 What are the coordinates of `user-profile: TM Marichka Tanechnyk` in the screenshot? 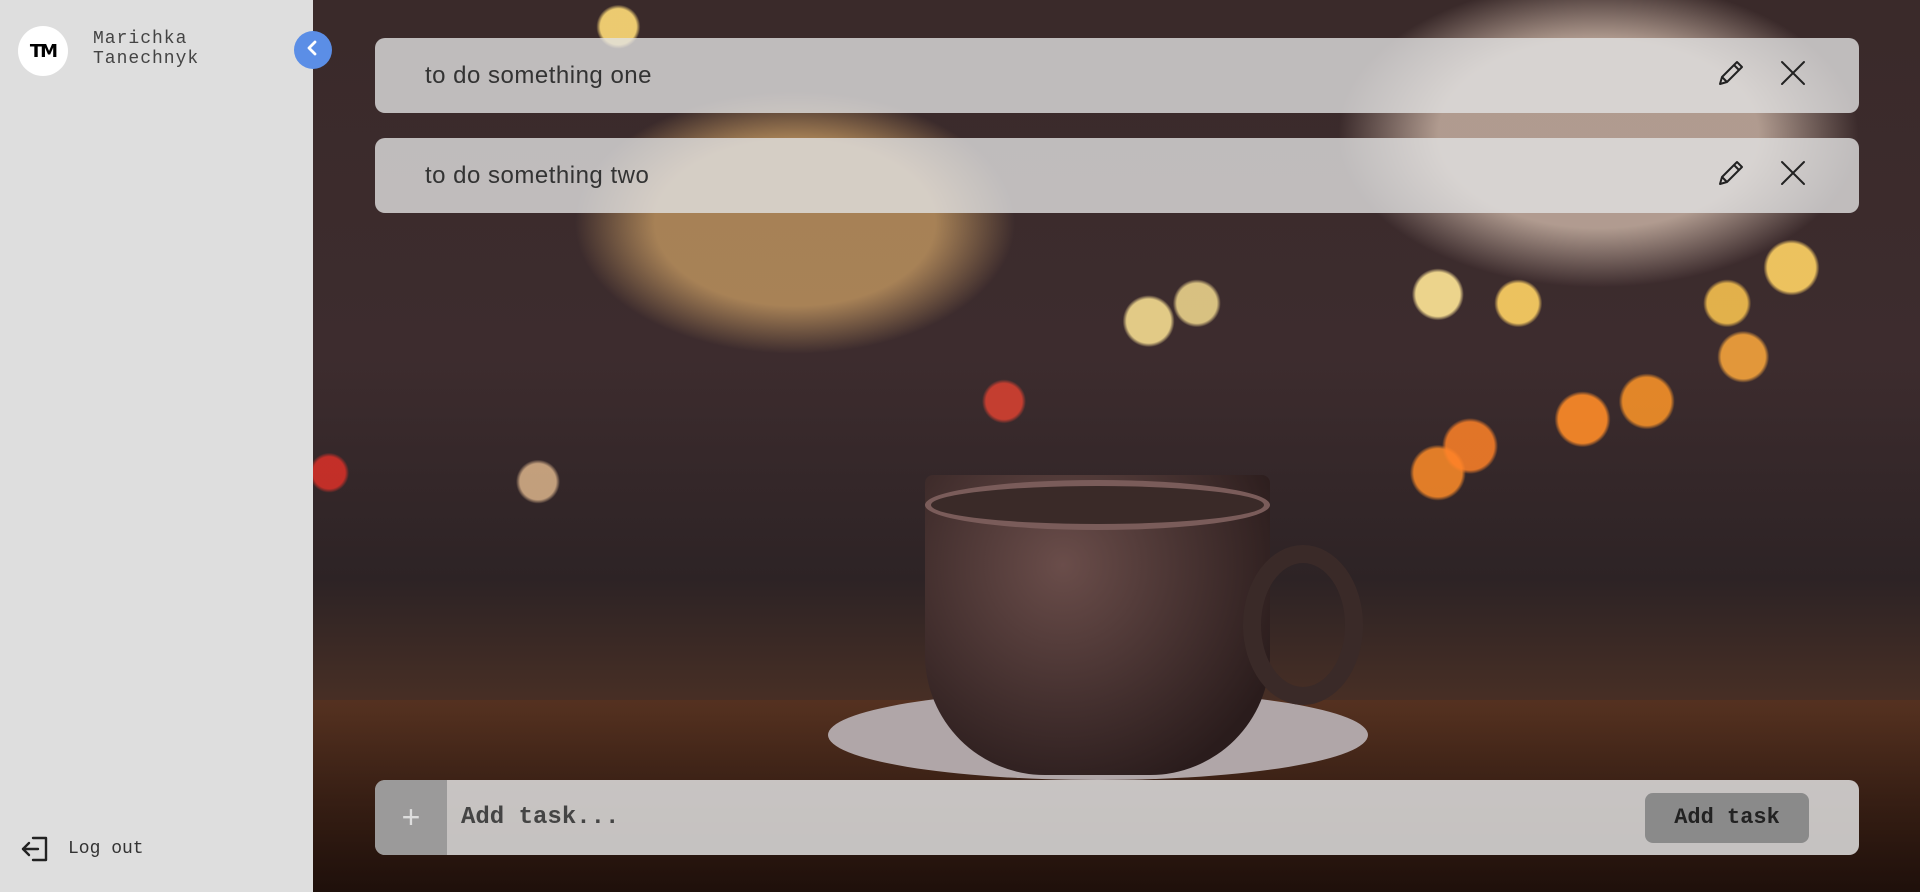 It's located at (125, 51).